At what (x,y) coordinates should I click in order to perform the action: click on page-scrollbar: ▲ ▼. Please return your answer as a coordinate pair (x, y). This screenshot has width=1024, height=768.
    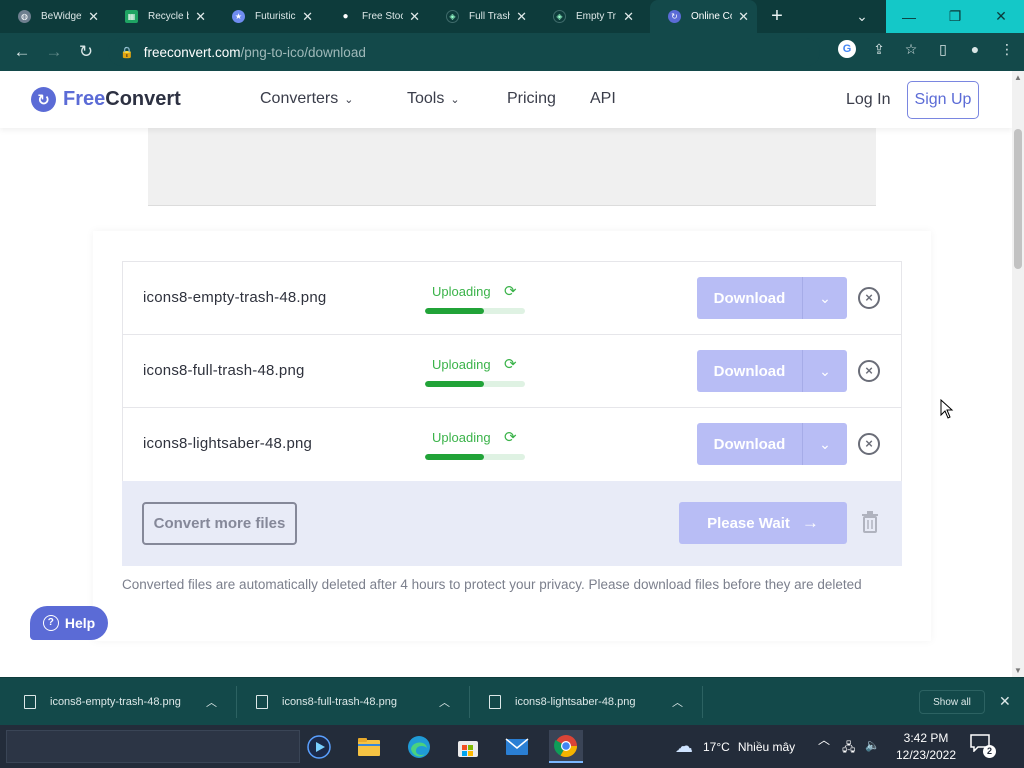
    Looking at the image, I should click on (1018, 374).